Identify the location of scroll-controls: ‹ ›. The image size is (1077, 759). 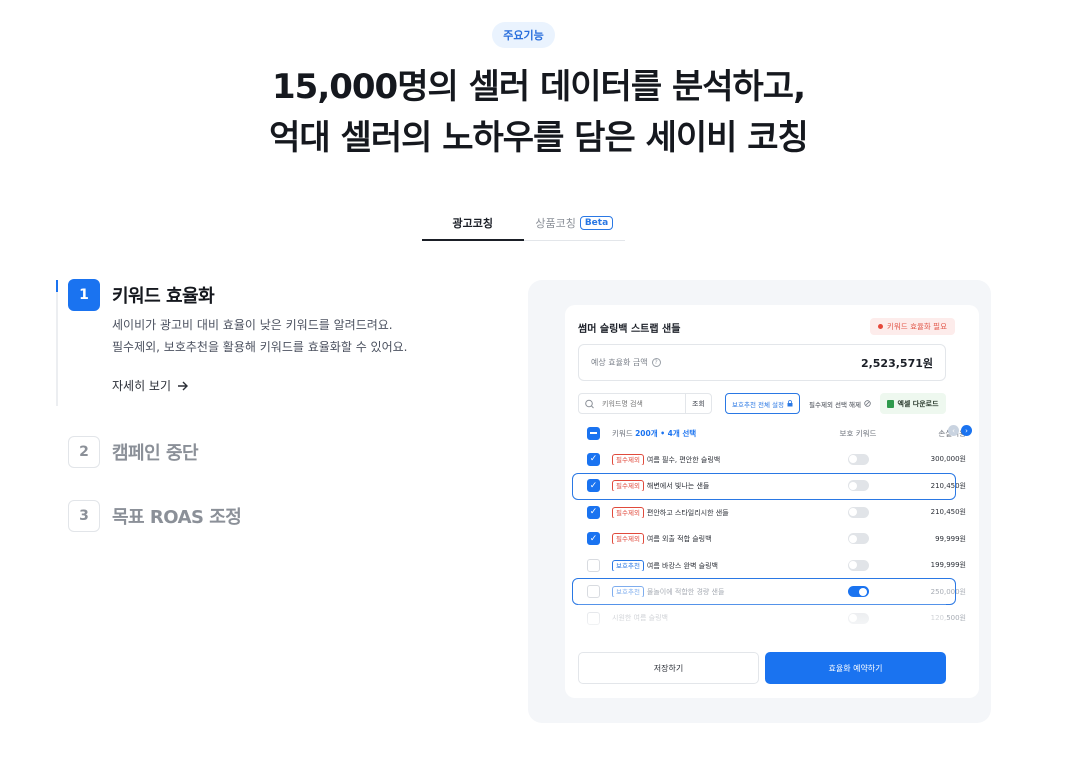
(960, 430).